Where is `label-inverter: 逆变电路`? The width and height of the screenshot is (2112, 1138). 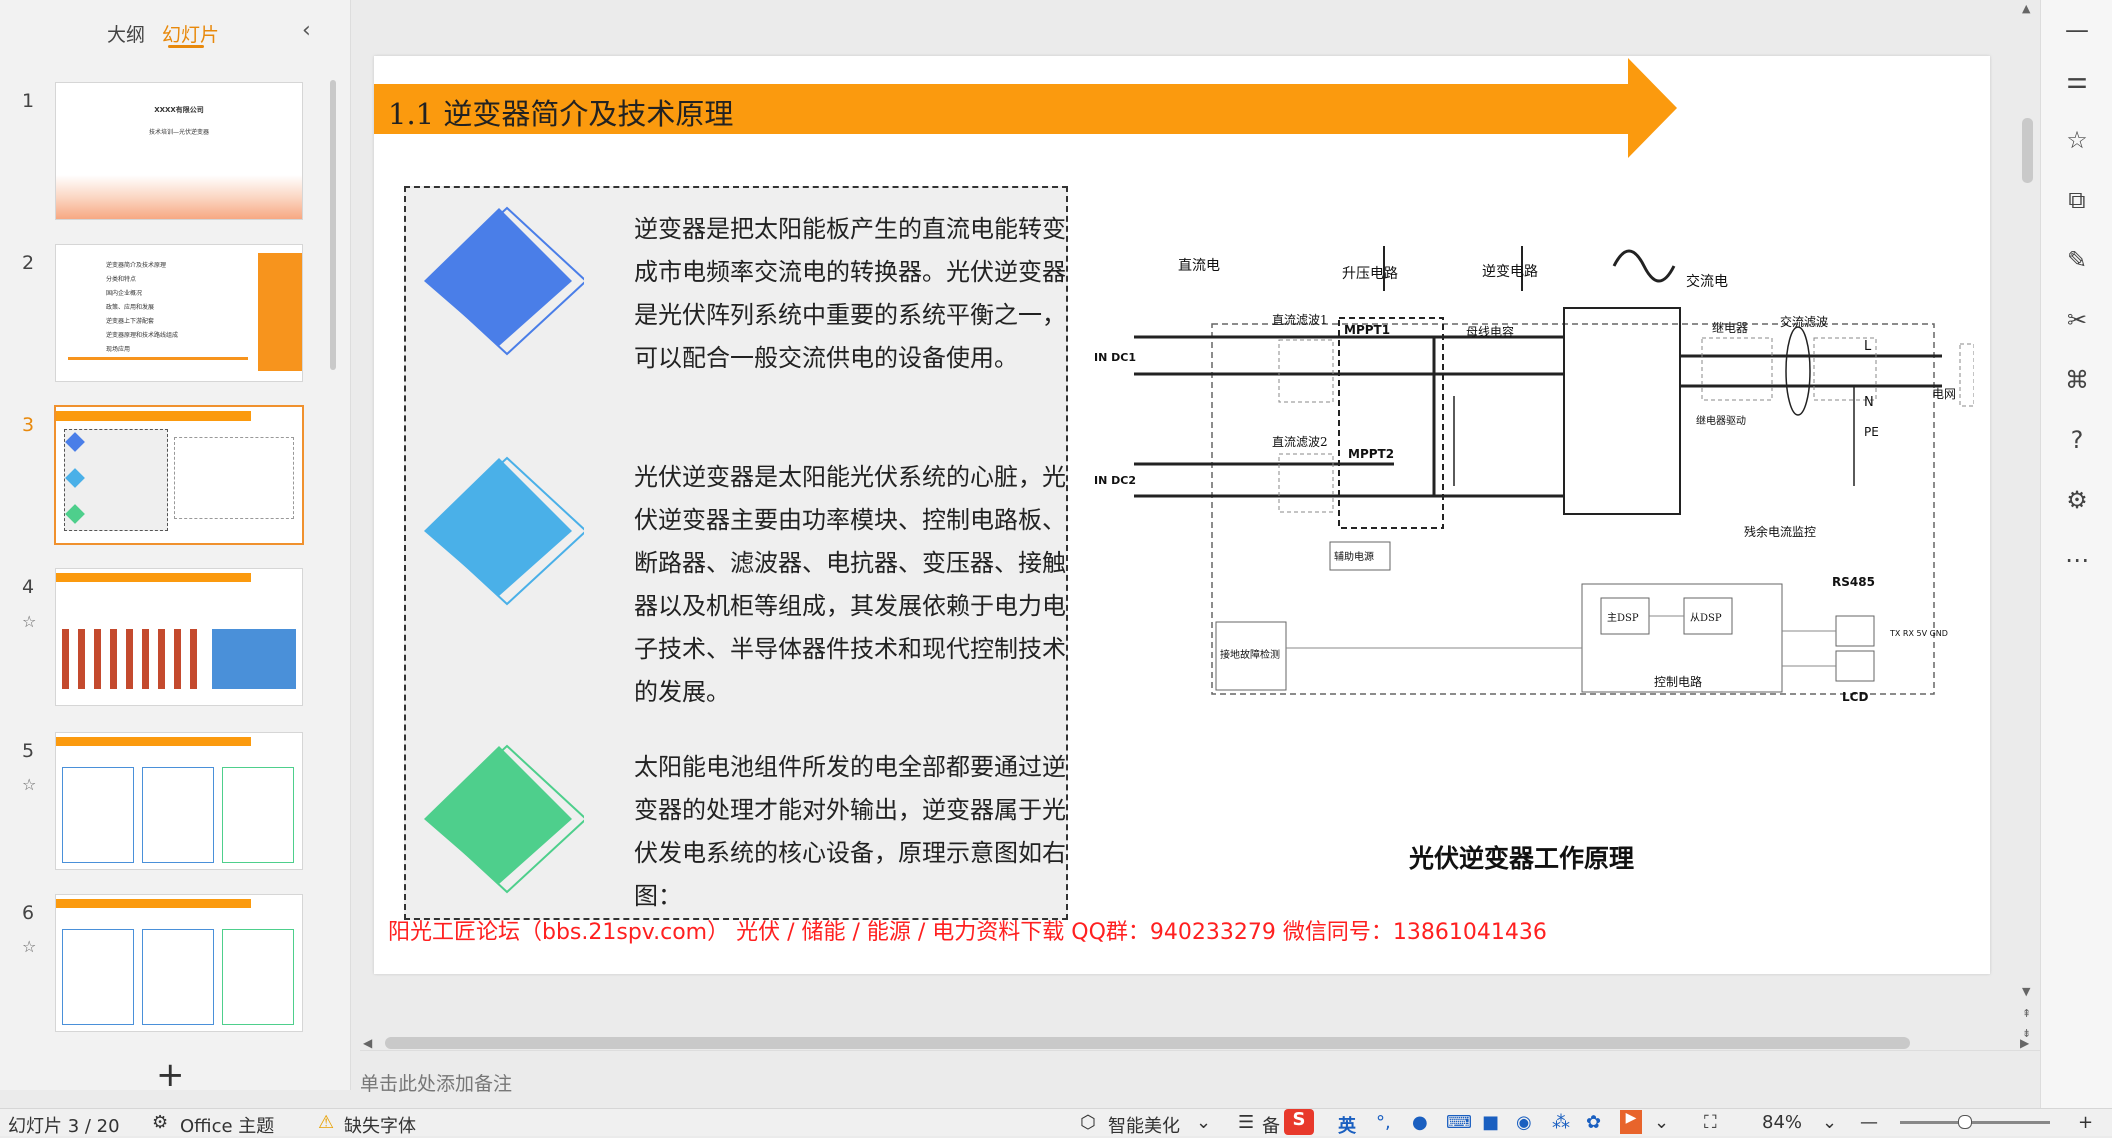 label-inverter: 逆变电路 is located at coordinates (1510, 272).